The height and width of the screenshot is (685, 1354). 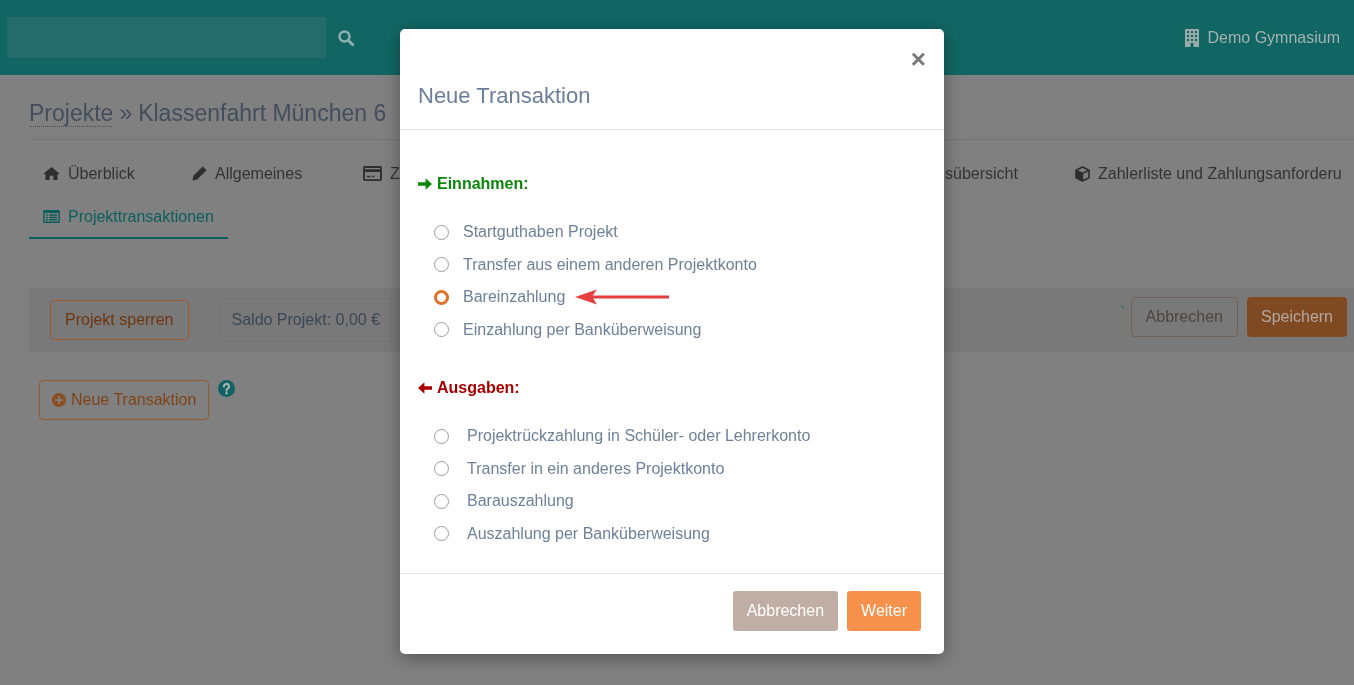 What do you see at coordinates (199, 173) in the screenshot?
I see `pencil-icon` at bounding box center [199, 173].